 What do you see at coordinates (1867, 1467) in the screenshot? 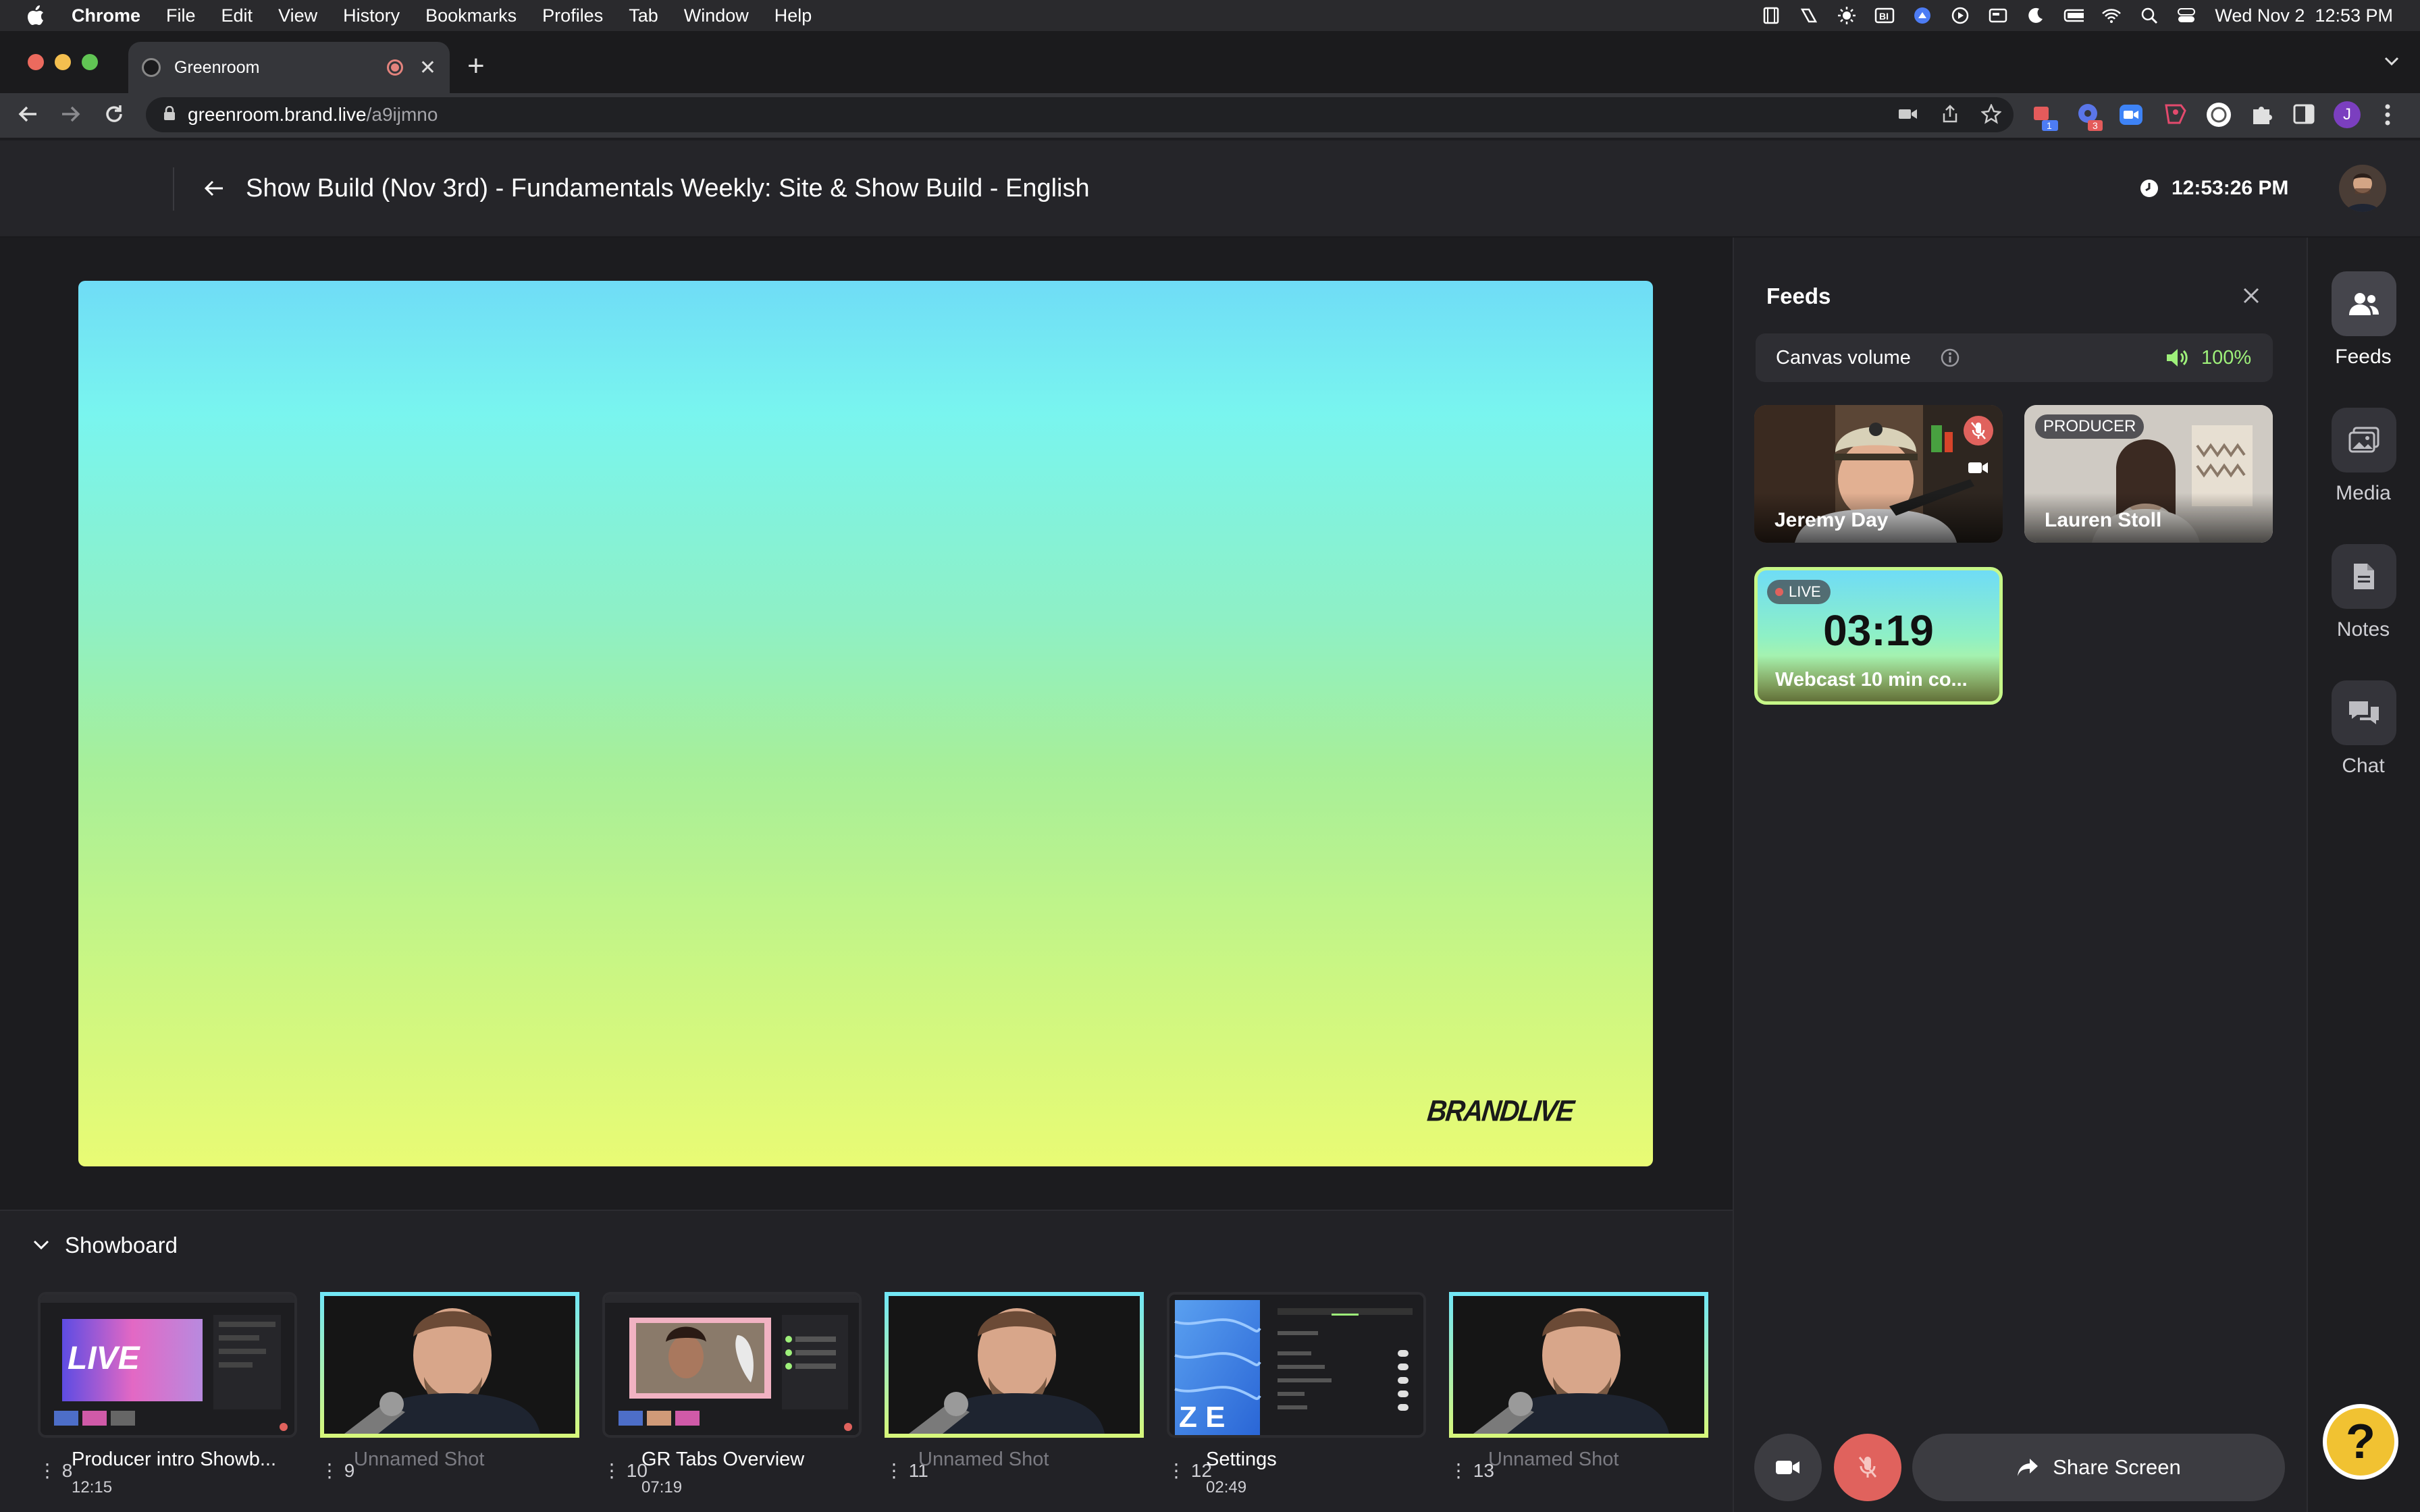
I see `mic-toggle-button` at bounding box center [1867, 1467].